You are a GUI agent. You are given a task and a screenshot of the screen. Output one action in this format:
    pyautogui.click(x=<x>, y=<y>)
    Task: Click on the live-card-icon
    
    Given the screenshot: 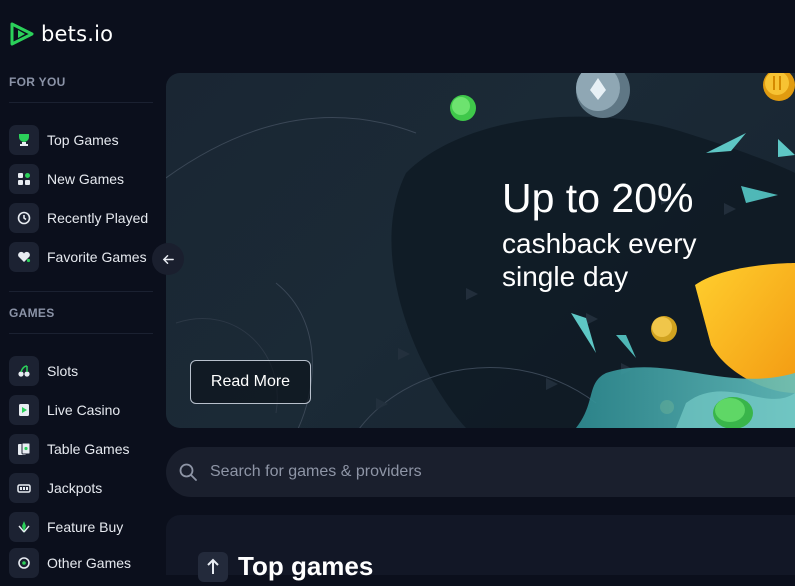 What is the action you would take?
    pyautogui.click(x=24, y=410)
    